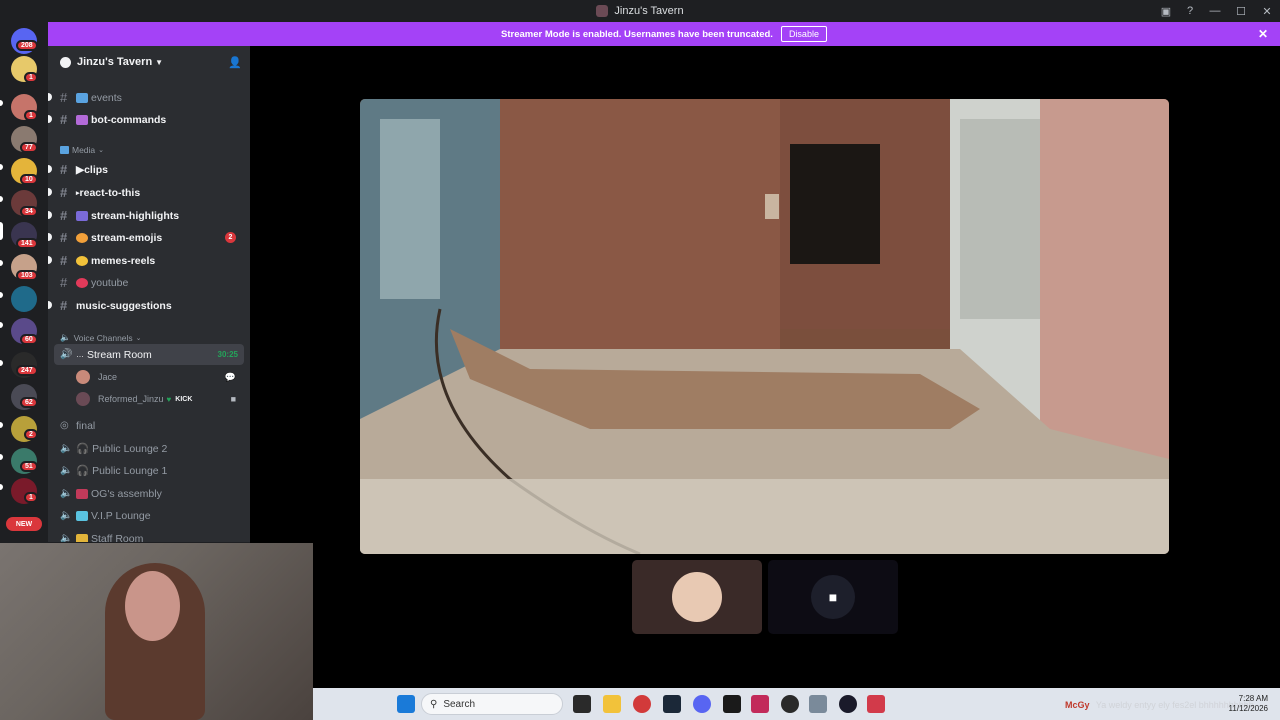 Image resolution: width=1280 pixels, height=720 pixels. Describe the element at coordinates (760, 704) in the screenshot. I see `media-app-icon` at that location.